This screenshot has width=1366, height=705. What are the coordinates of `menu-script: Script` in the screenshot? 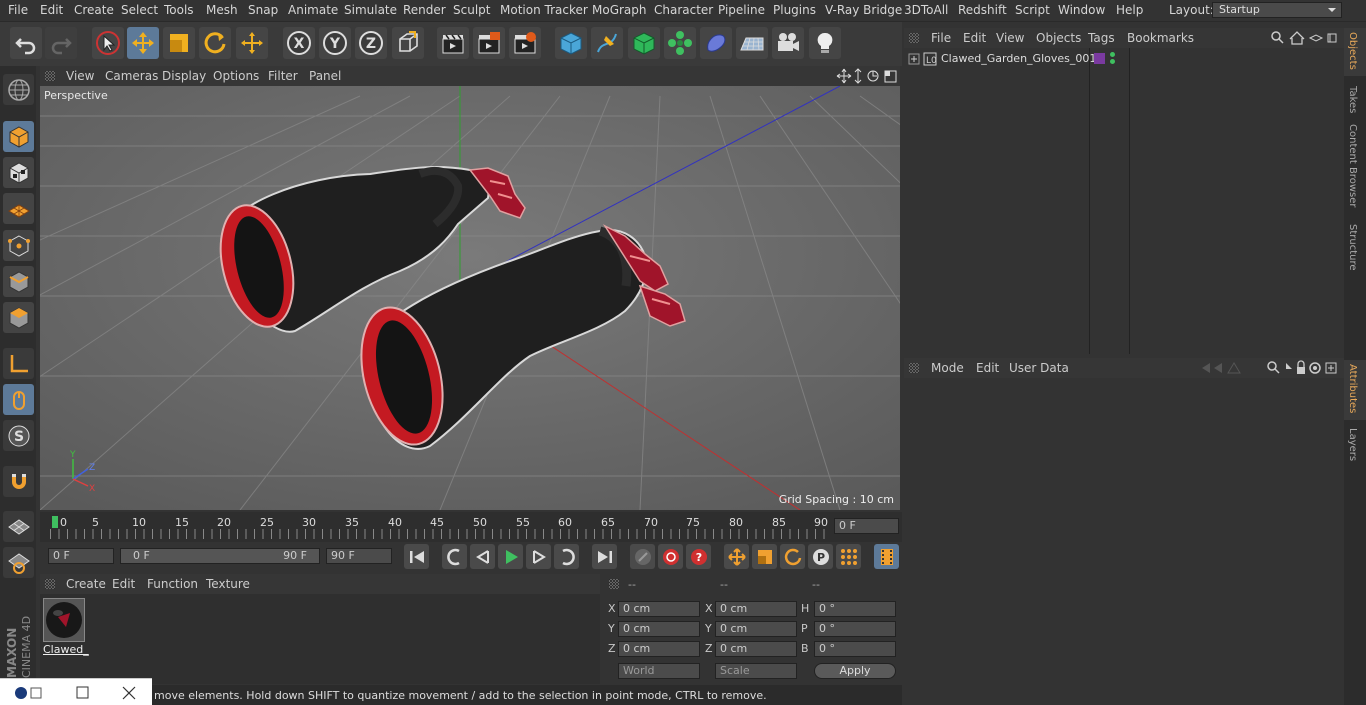 It's located at (1032, 10).